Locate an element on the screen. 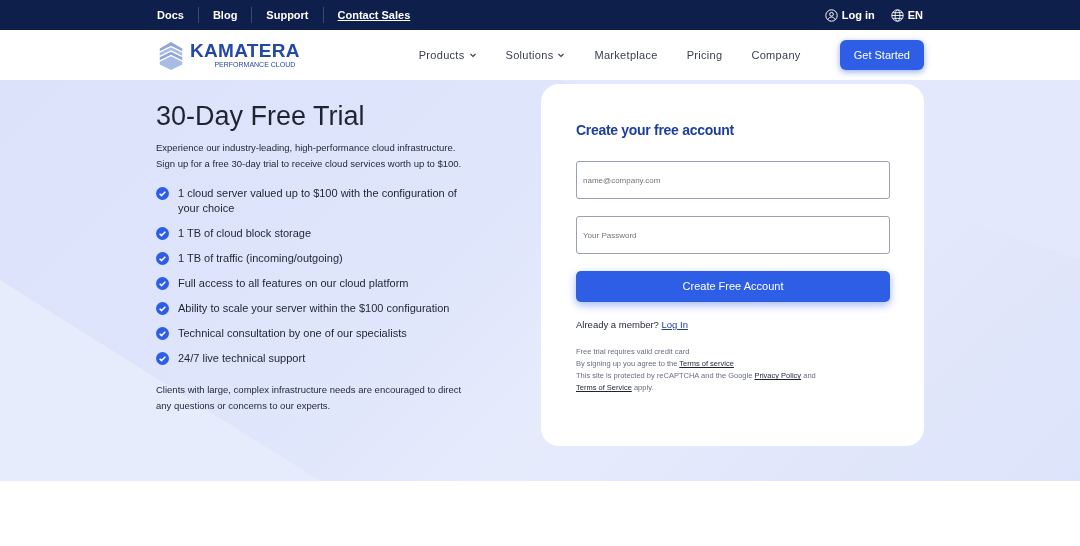 This screenshot has height=546, width=1080. nav-link: Pricing is located at coordinates (704, 55).